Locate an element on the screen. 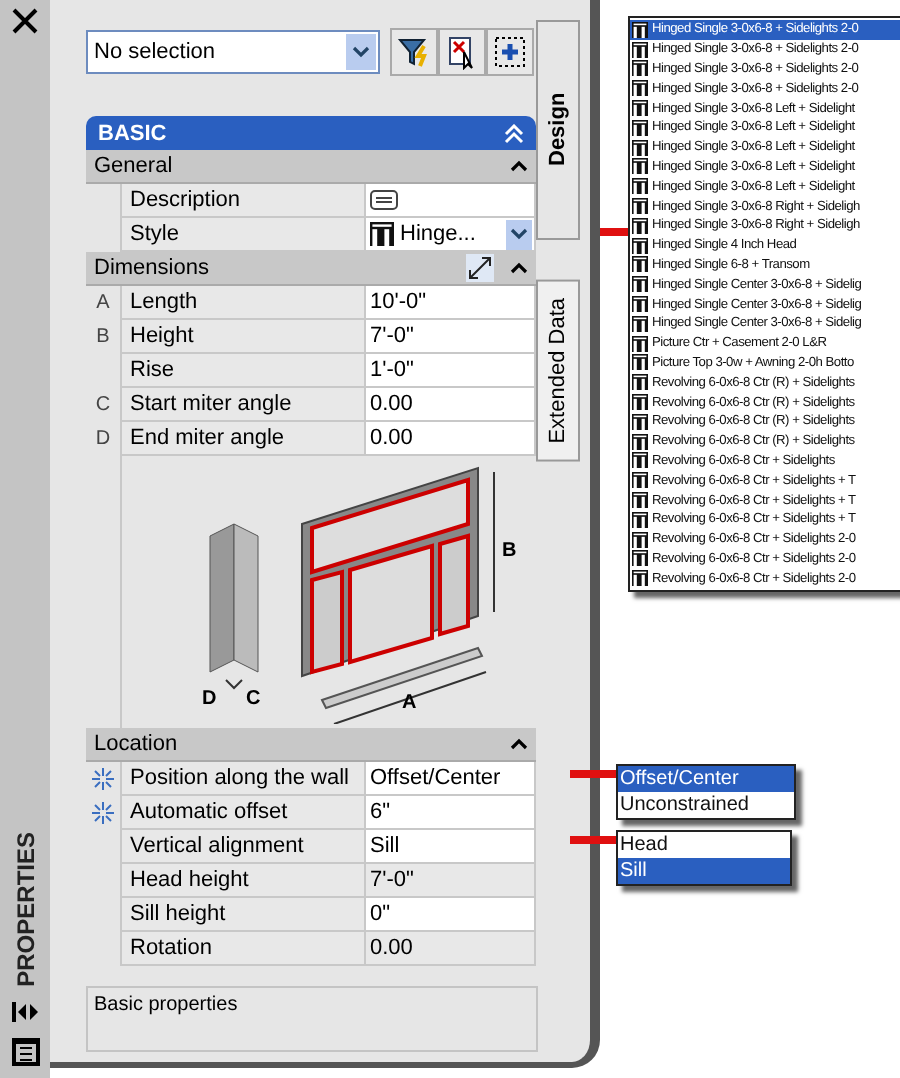 This screenshot has height=1078, width=900. section-header: BASIC is located at coordinates (311, 133).